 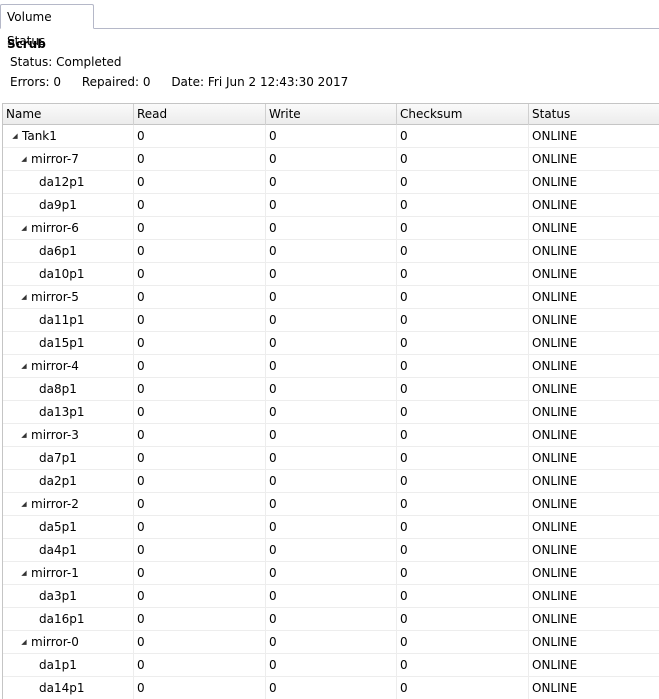 I want to click on row-name: mirror-0, so click(x=55, y=642).